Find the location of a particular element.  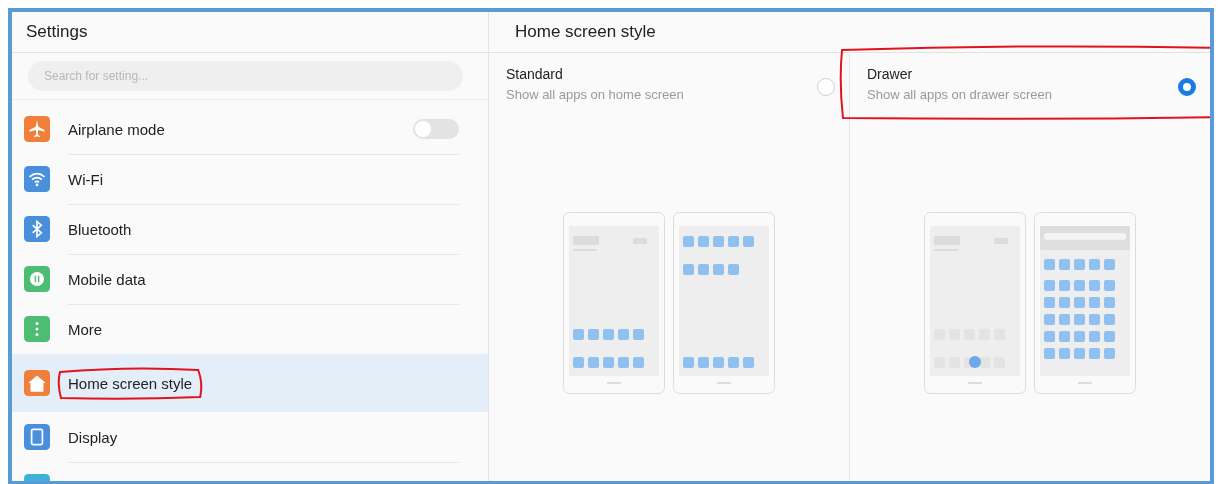

option-description: Show all apps on home screen is located at coordinates (595, 94).